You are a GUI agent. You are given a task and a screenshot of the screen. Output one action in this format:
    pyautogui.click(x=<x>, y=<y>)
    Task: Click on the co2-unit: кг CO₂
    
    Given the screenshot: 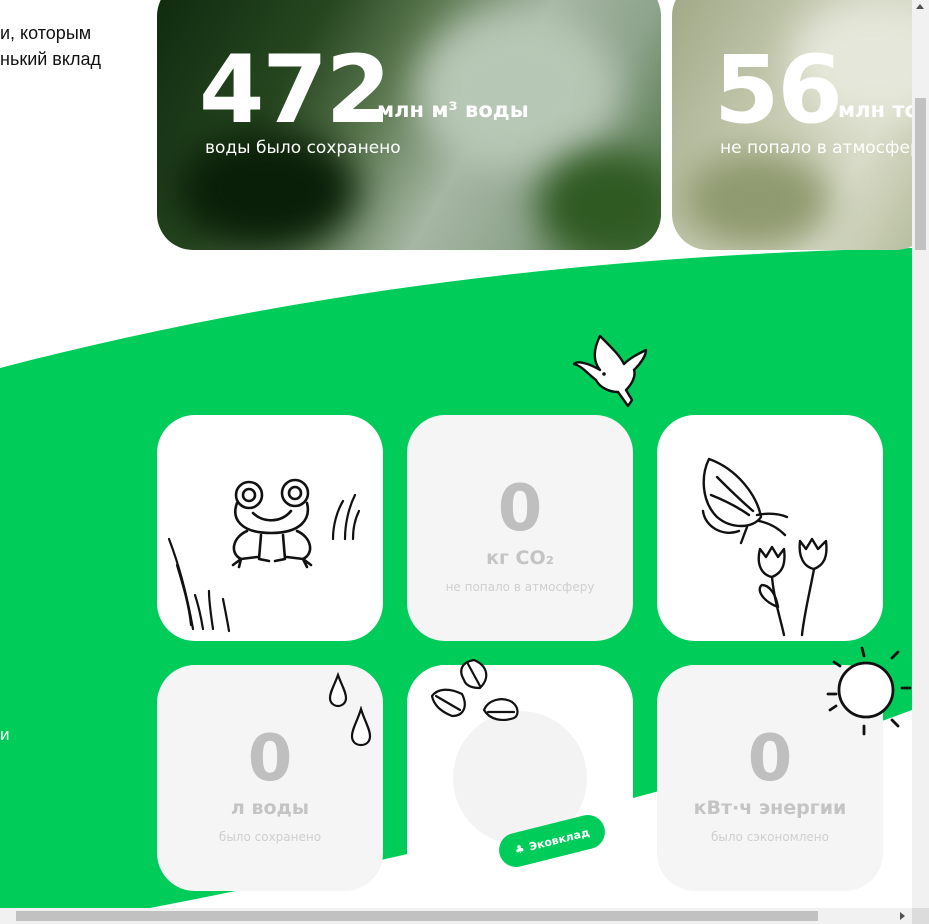 What is the action you would take?
    pyautogui.click(x=520, y=558)
    